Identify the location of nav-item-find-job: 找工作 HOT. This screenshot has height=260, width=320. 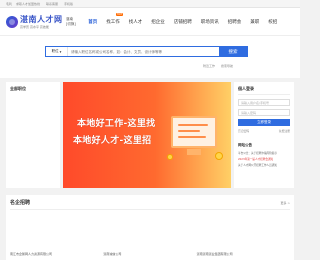
(113, 21).